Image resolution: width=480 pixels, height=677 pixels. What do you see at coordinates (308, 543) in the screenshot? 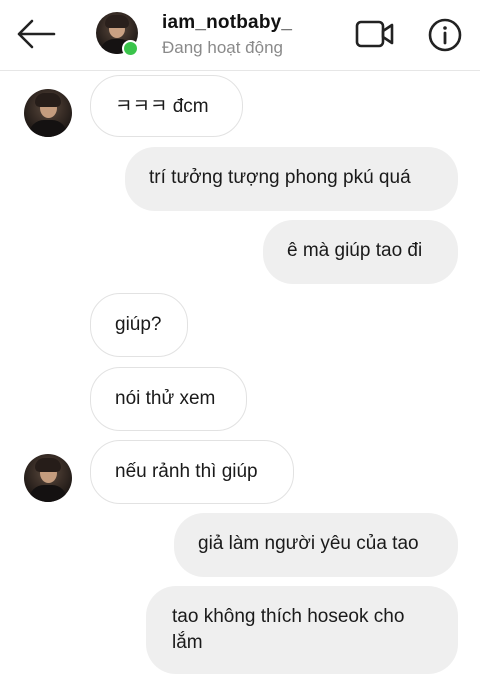
I see `message-text: giả làm người yêu của tao` at bounding box center [308, 543].